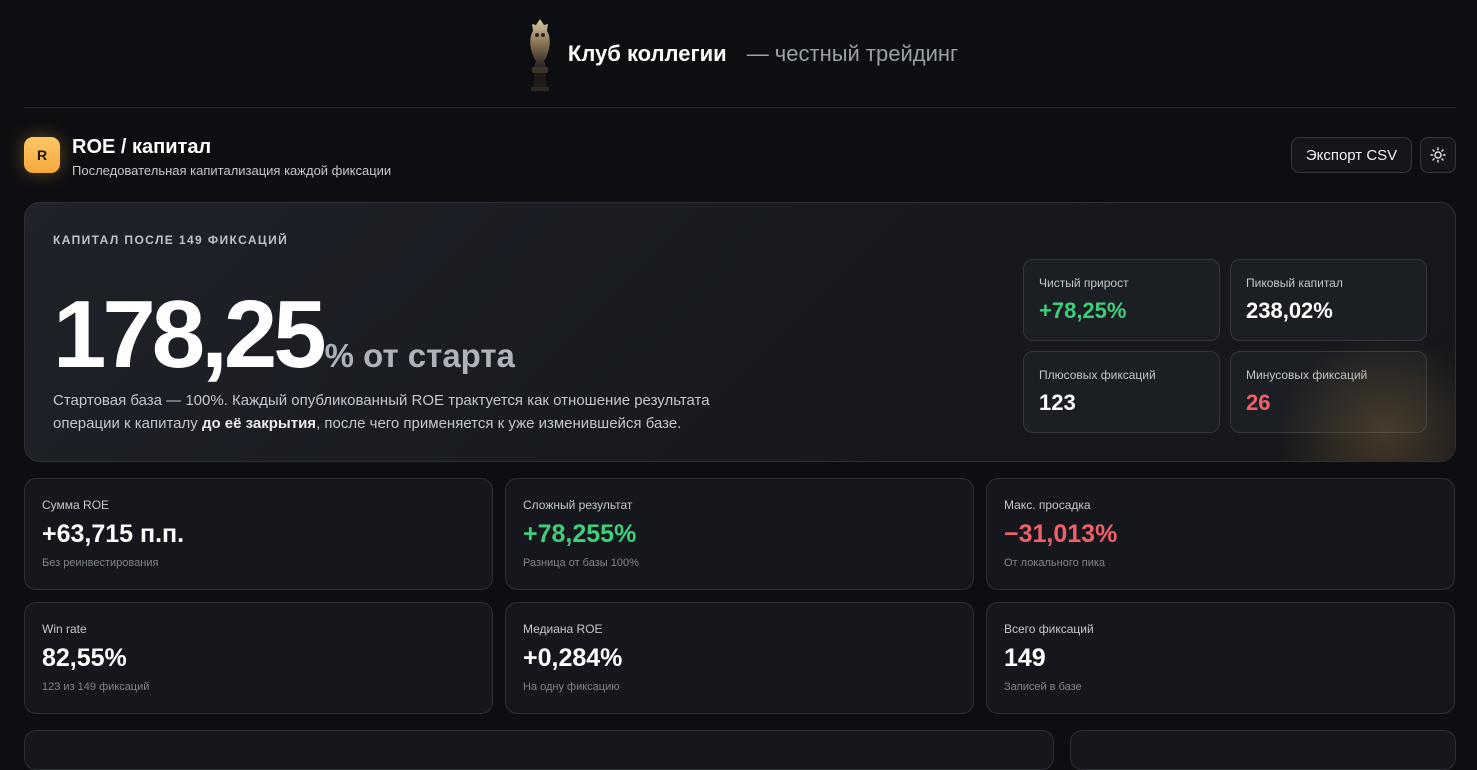  What do you see at coordinates (1121, 392) in the screenshot?
I see `stat-plus-fixations: Плюсовых фиксаций 123` at bounding box center [1121, 392].